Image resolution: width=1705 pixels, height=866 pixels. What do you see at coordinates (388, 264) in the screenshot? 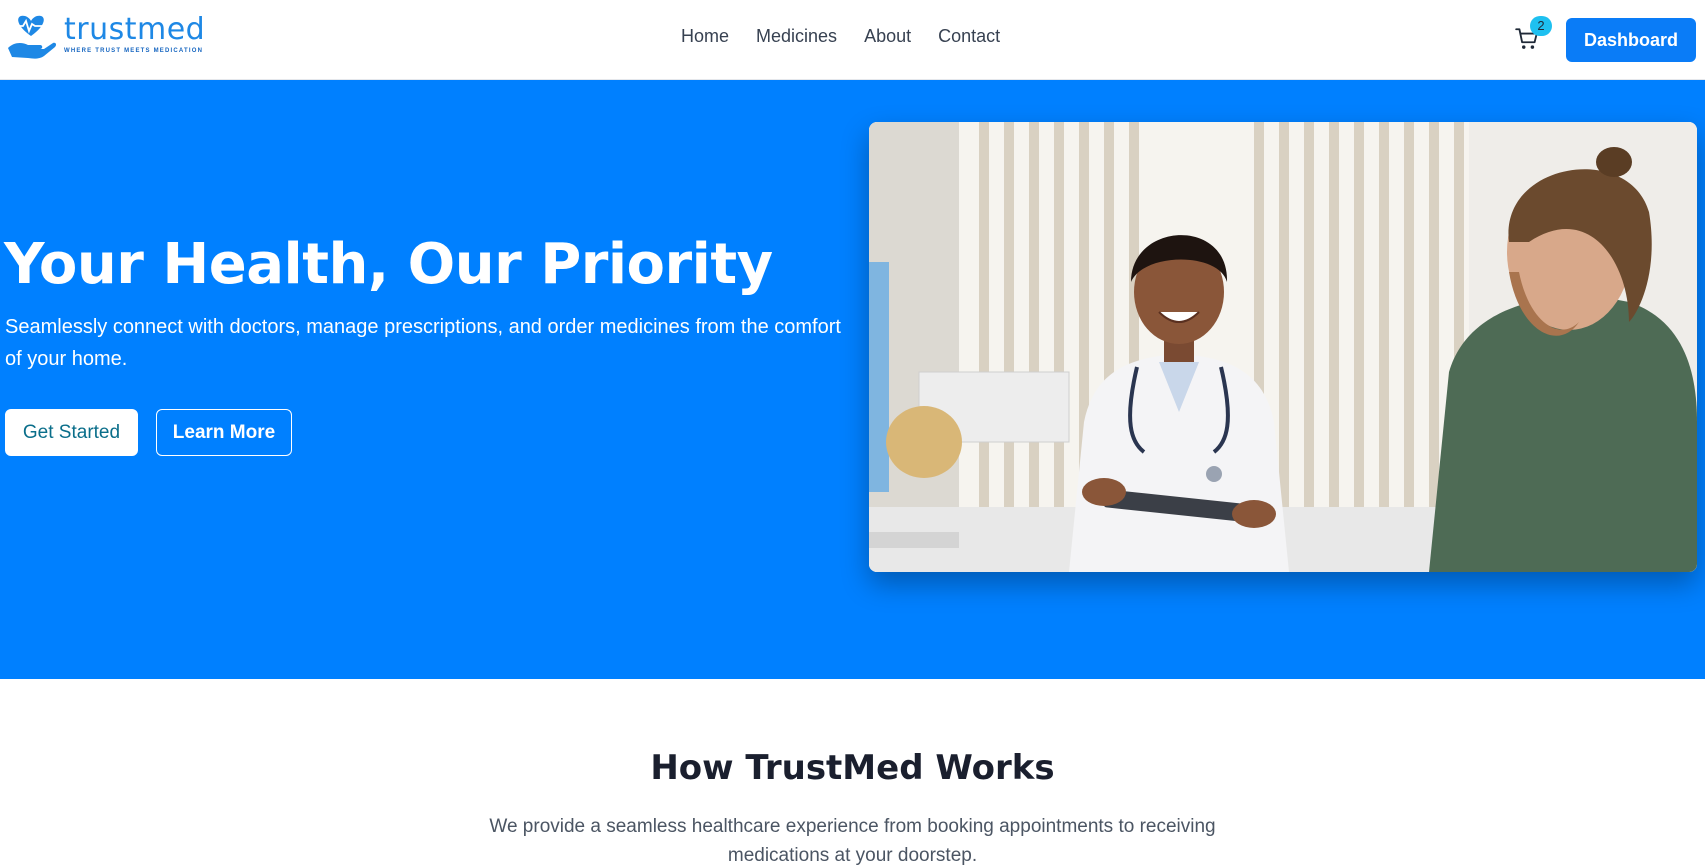
I see `hero-title: Your Health, Our Priority` at bounding box center [388, 264].